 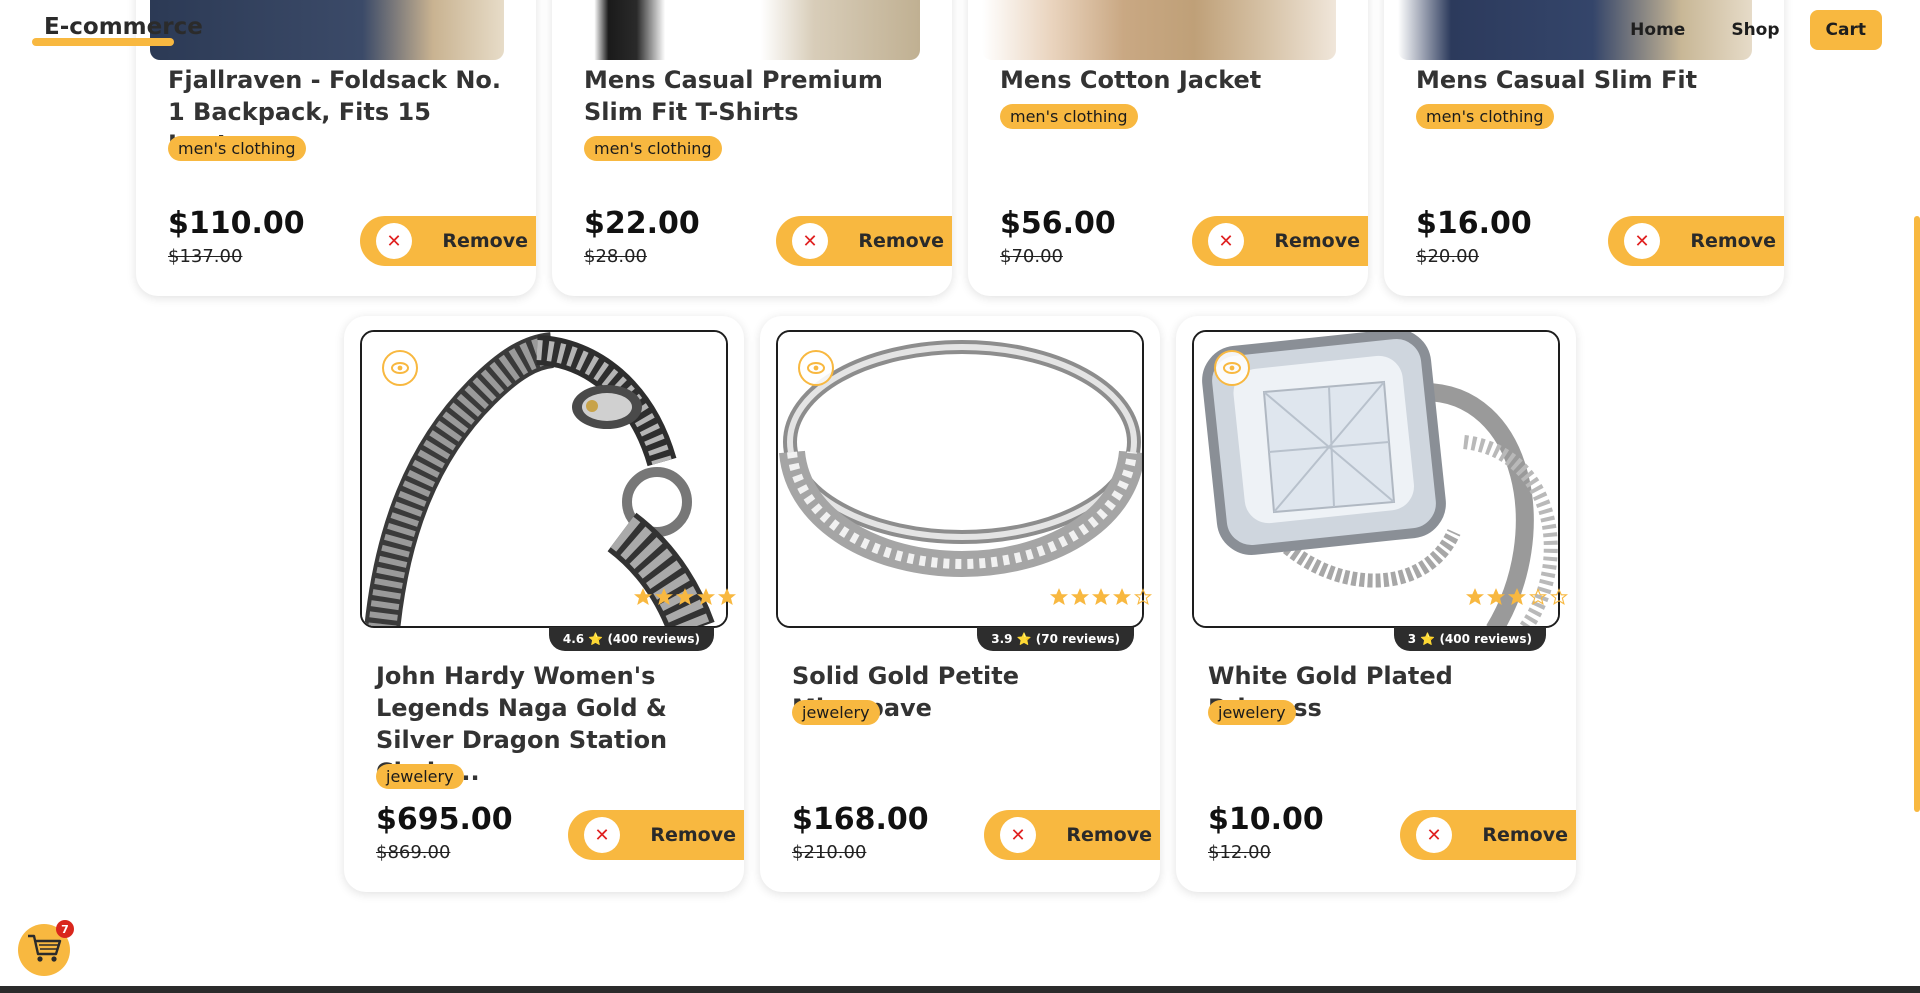 I want to click on product-price: $110.00, so click(x=236, y=223).